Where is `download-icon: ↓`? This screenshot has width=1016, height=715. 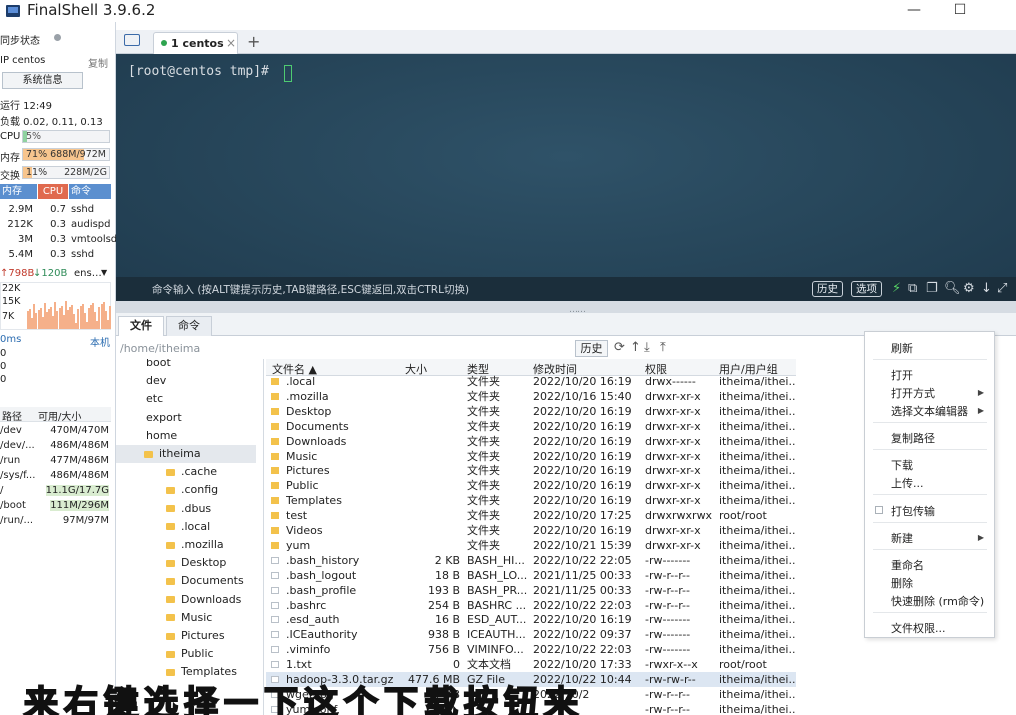
download-icon: ↓ is located at coordinates (986, 288).